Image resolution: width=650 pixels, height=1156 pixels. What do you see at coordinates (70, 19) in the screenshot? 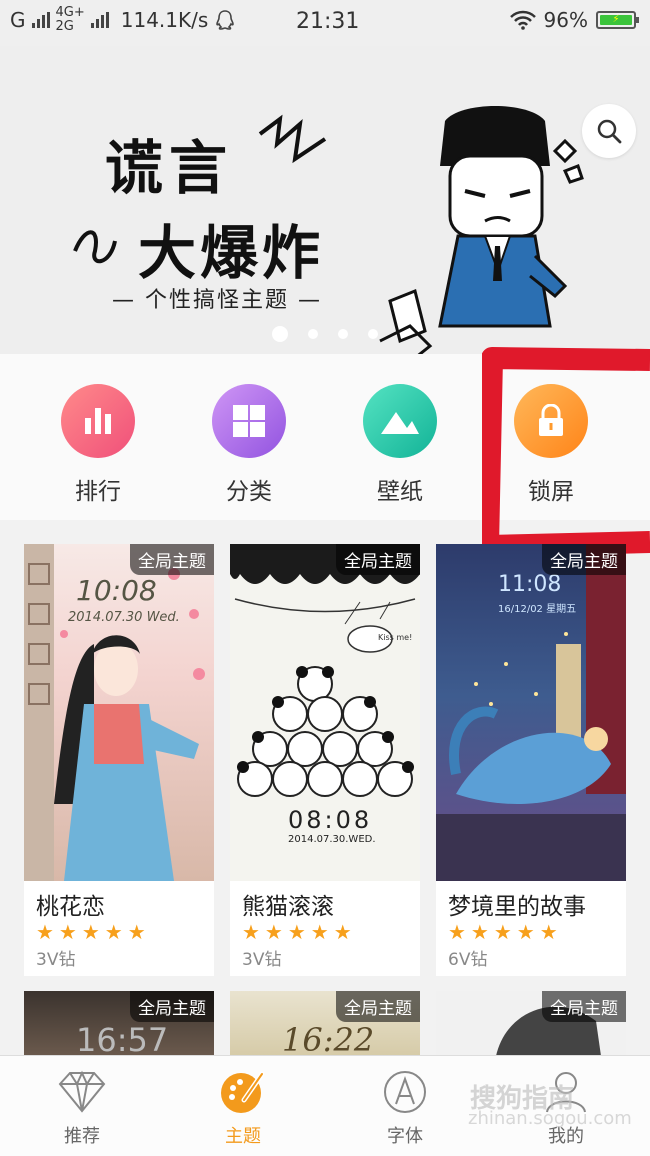
I see `network-type: 4G+ 2G` at bounding box center [70, 19].